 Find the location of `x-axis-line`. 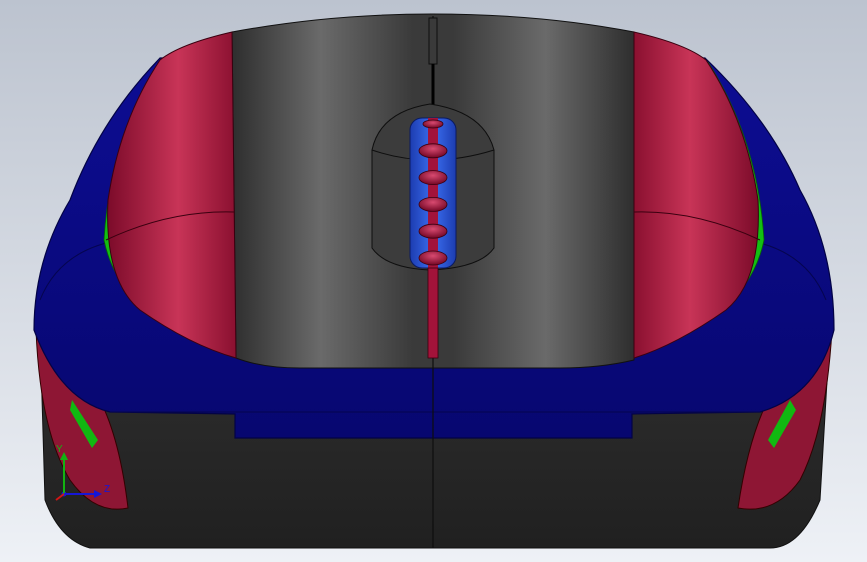

x-axis-line is located at coordinates (60, 497).